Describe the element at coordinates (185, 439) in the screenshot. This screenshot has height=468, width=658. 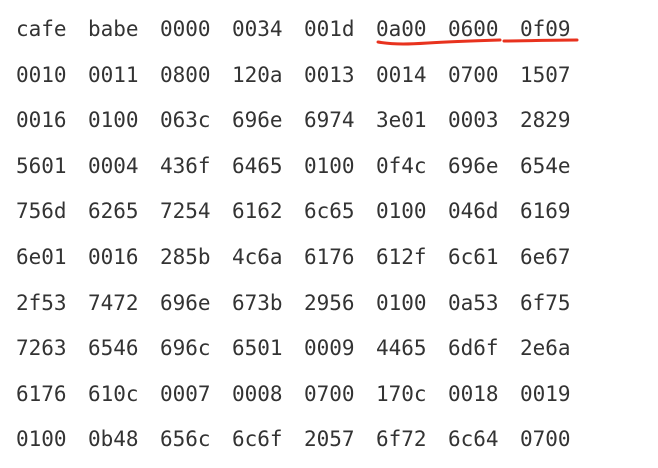
I see `hex-word: 656c` at that location.